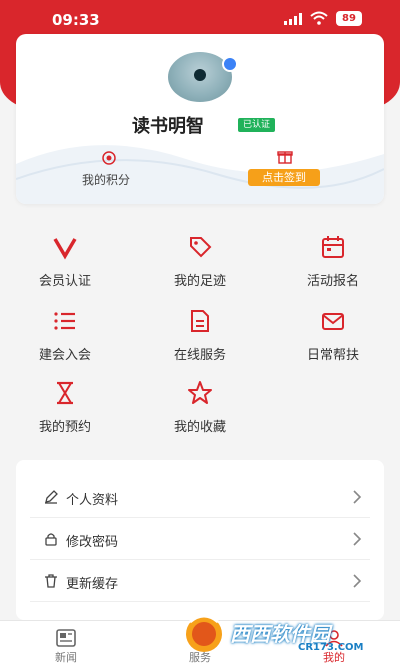 This screenshot has width=400, height=668. I want to click on watermark: 西西软件园 CR173.COM, so click(278, 635).